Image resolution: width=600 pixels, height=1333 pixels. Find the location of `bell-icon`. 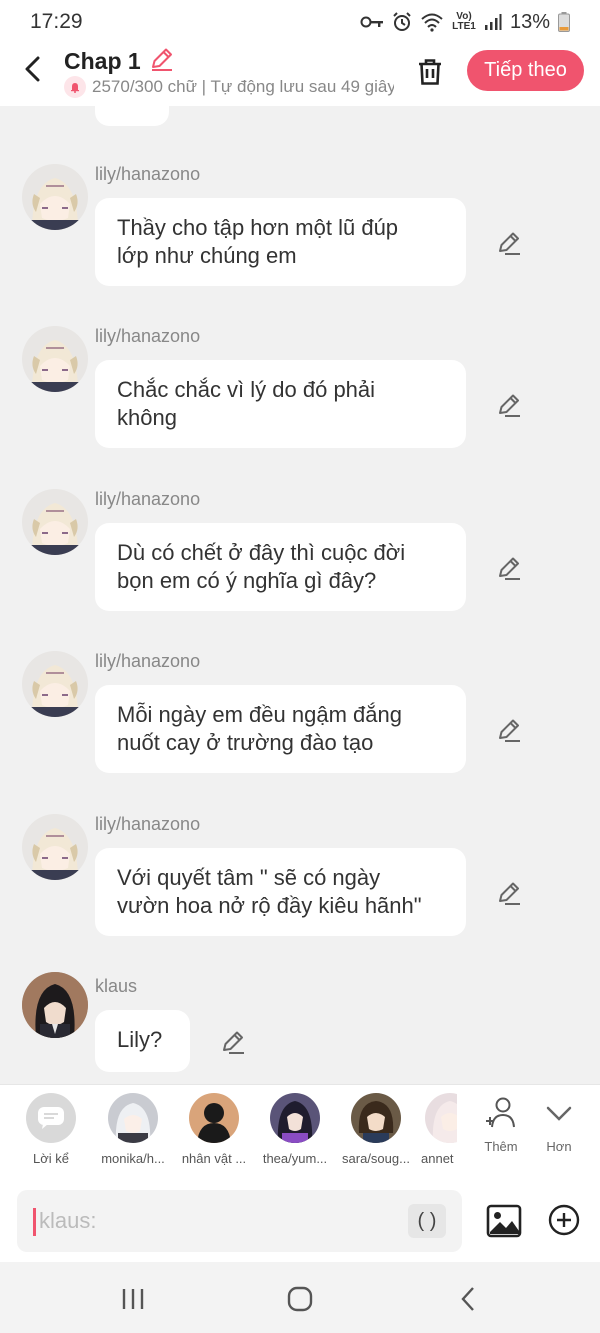

bell-icon is located at coordinates (75, 87).